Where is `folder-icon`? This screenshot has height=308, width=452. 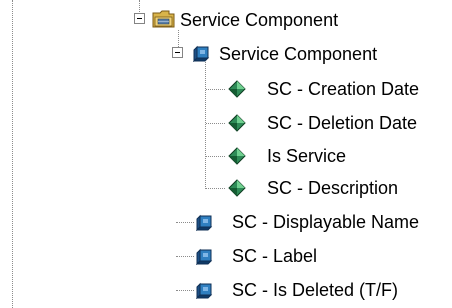 folder-icon is located at coordinates (163, 19).